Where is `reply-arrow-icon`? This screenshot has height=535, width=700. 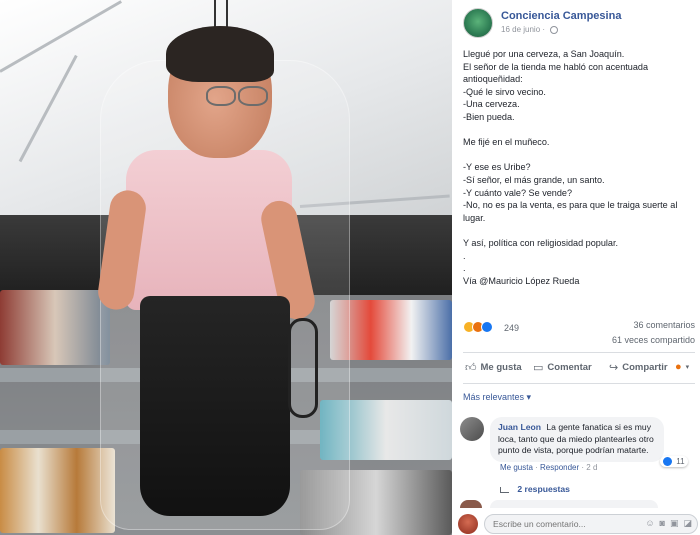 reply-arrow-icon is located at coordinates (504, 489).